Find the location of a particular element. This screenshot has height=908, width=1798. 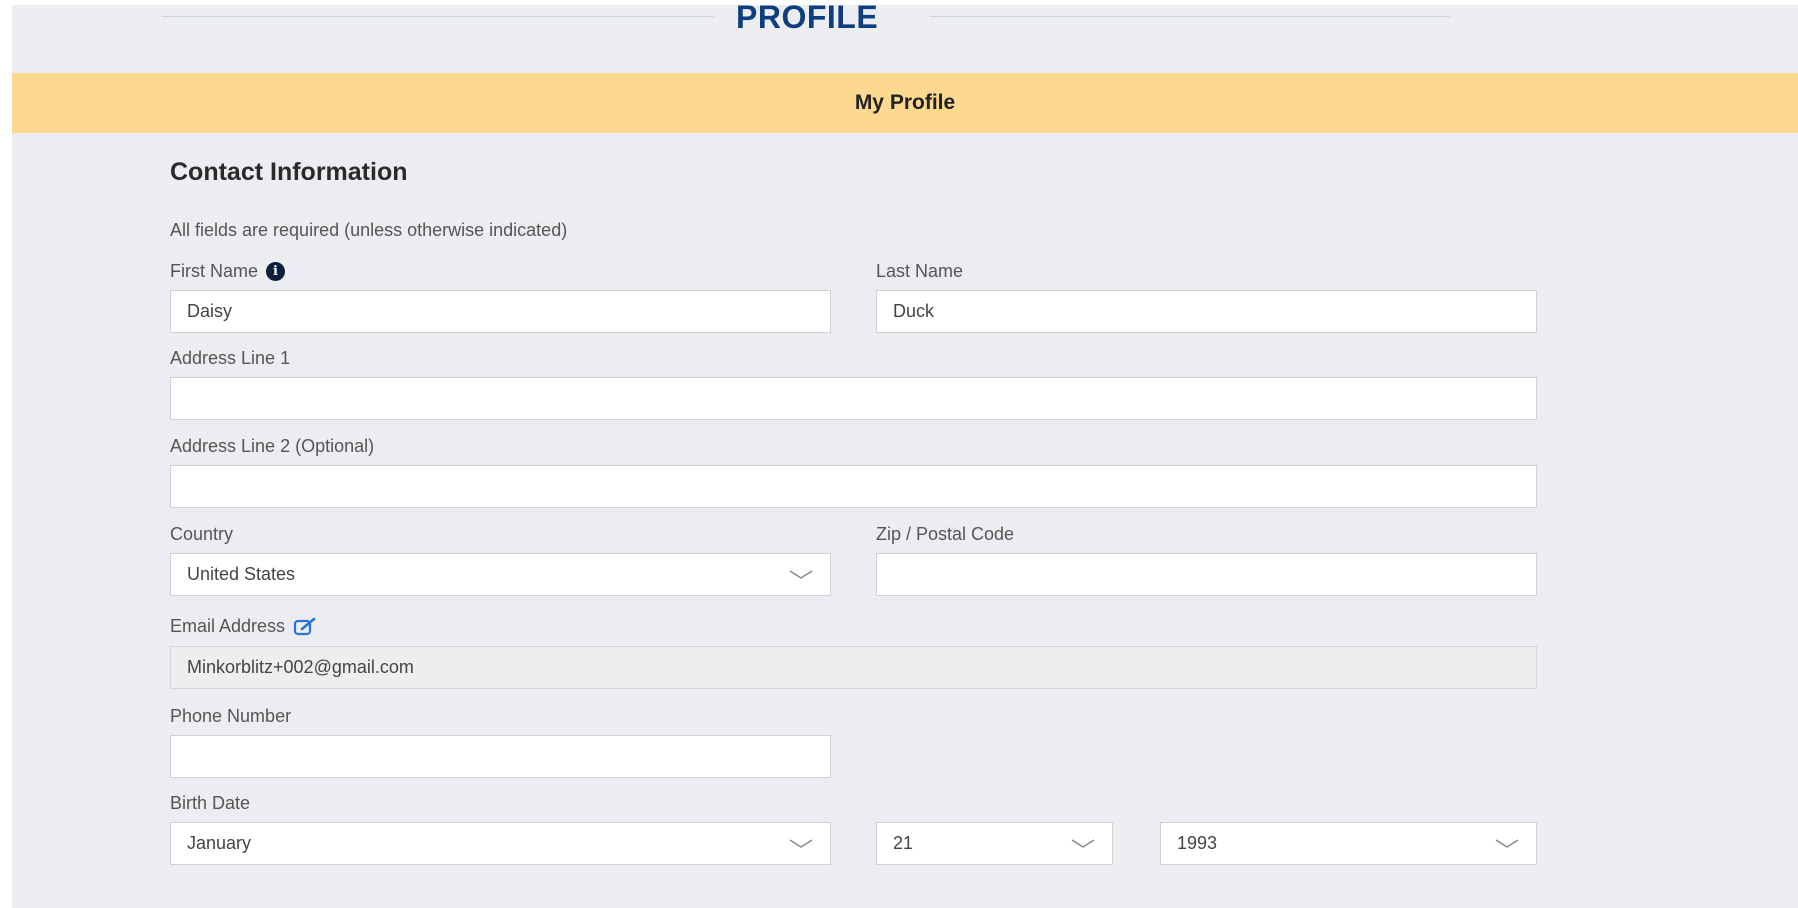

email-label: Email Address is located at coordinates (243, 626).